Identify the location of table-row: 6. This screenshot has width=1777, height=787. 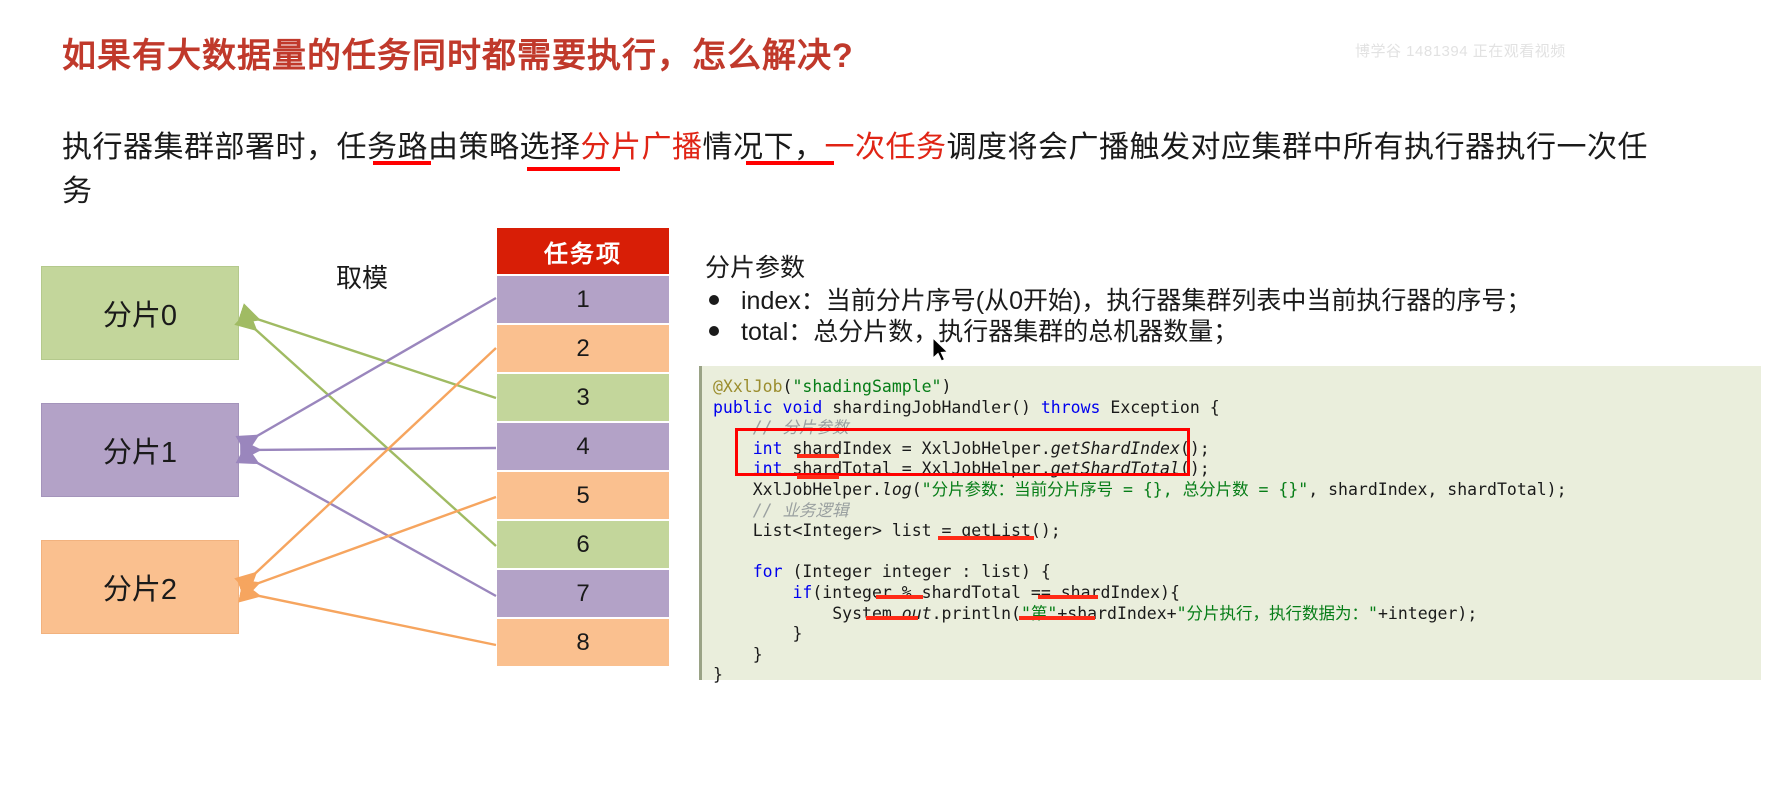
(583, 543).